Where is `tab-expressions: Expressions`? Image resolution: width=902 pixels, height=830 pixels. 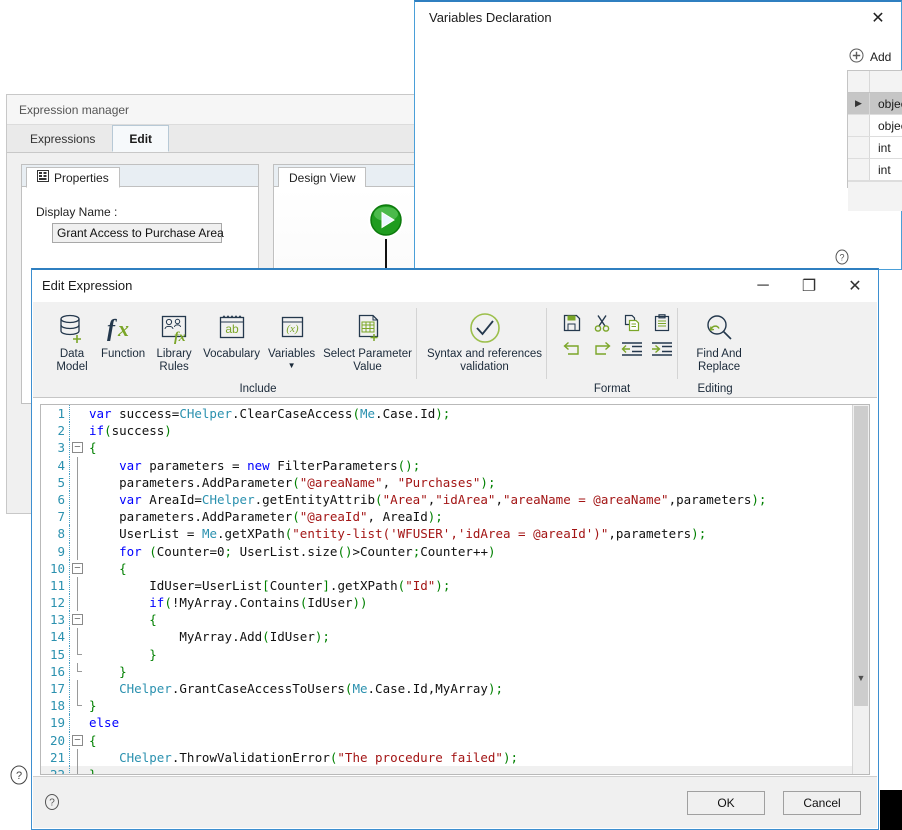 tab-expressions: Expressions is located at coordinates (62, 138).